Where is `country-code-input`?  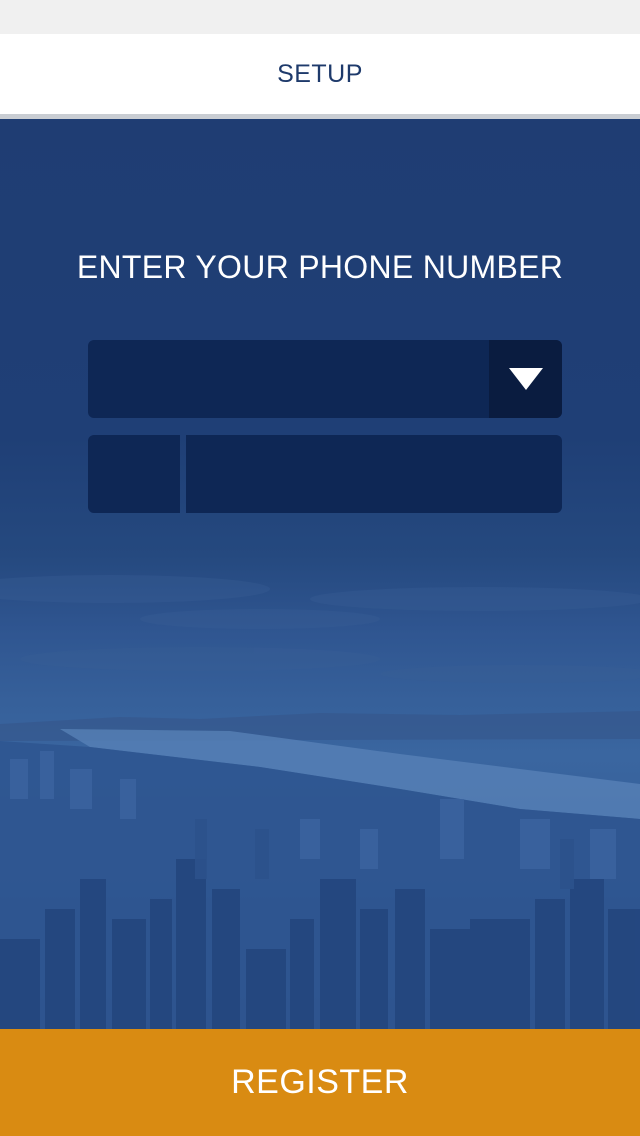 country-code-input is located at coordinates (134, 474).